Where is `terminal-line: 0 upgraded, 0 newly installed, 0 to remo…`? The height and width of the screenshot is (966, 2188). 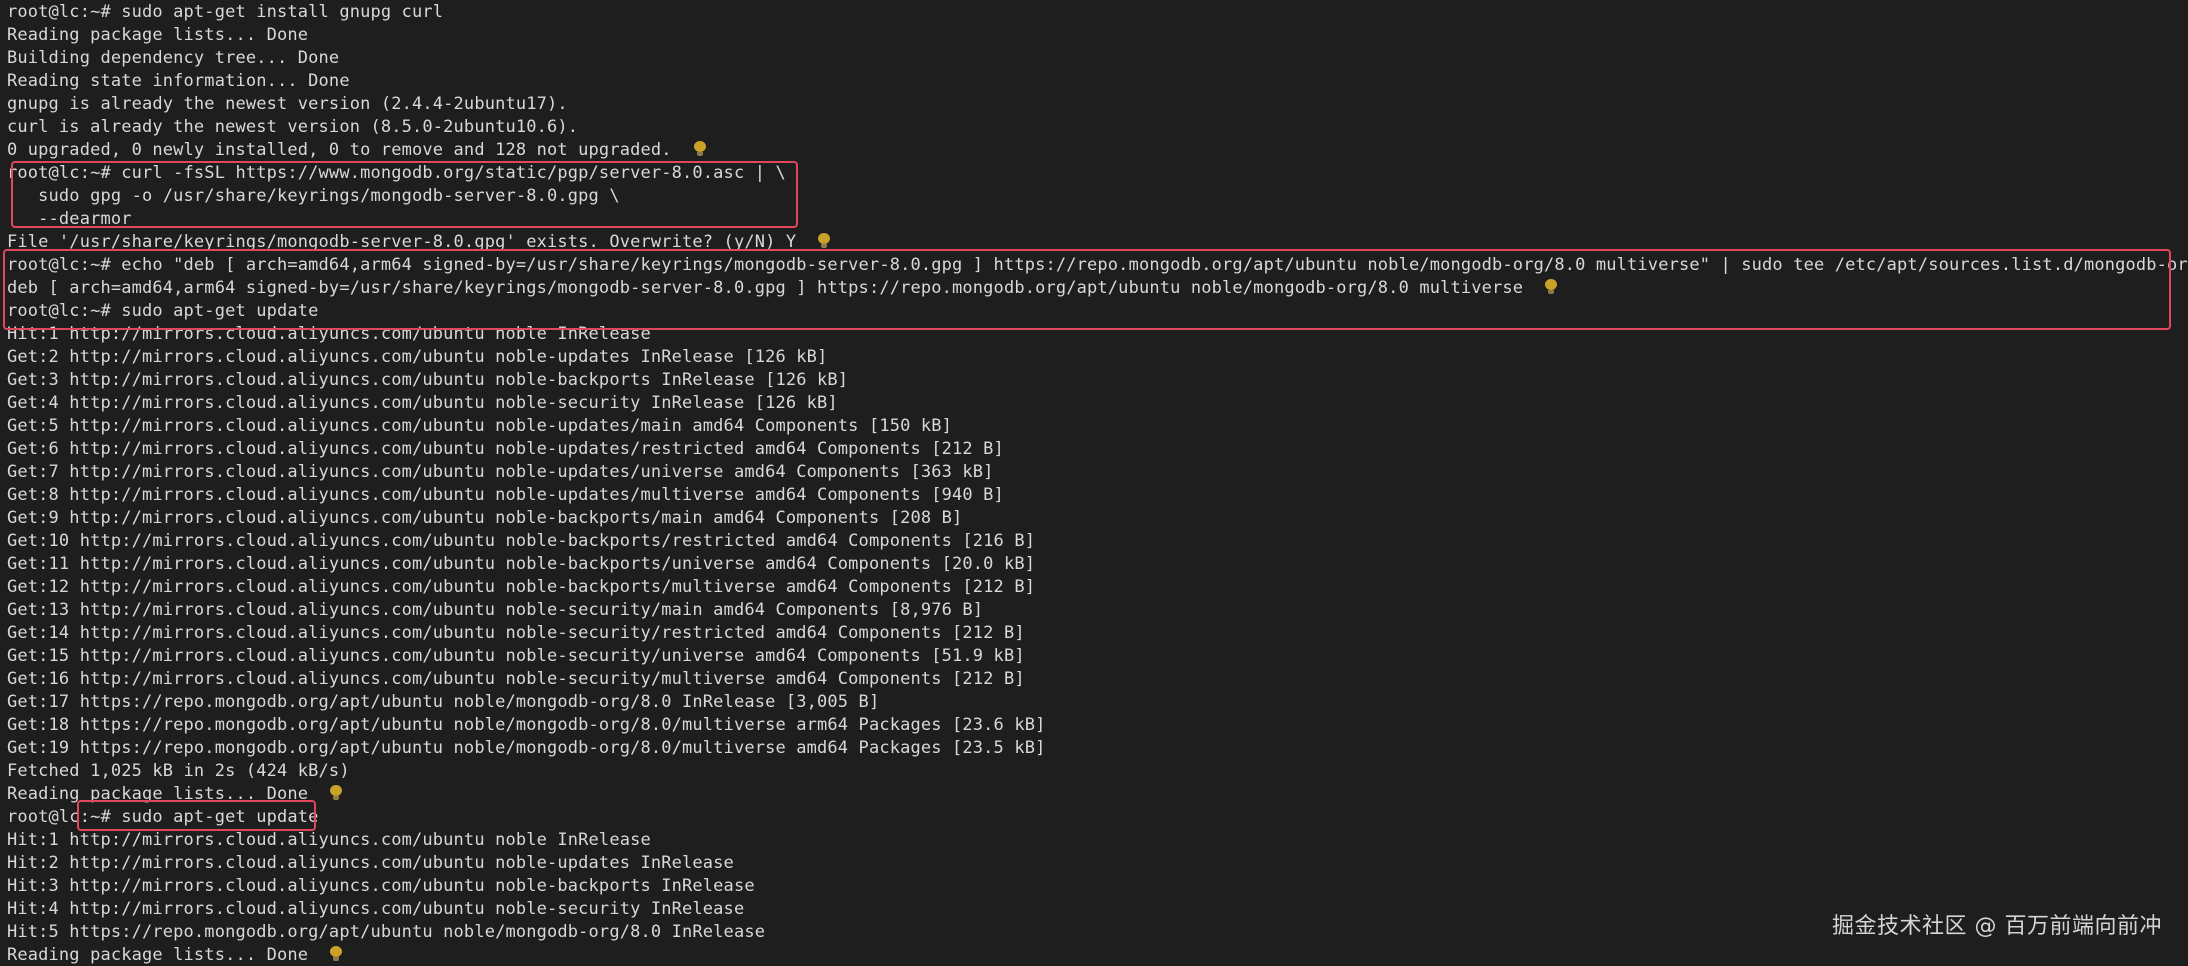
terminal-line: 0 upgraded, 0 newly installed, 0 to remo… is located at coordinates (356, 150).